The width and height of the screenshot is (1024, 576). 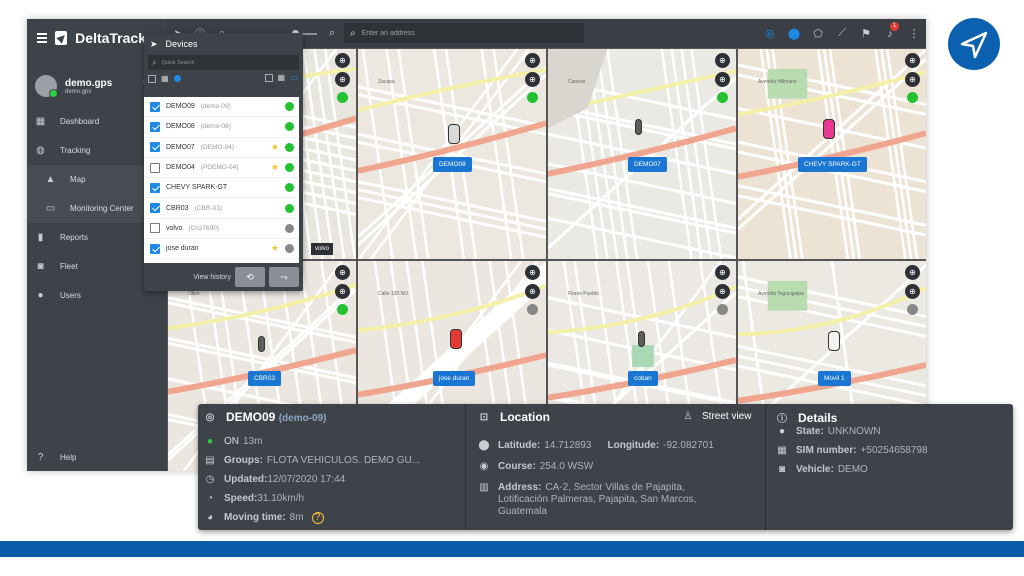 What do you see at coordinates (717, 417) in the screenshot?
I see `street-view-button: ♙ Street view` at bounding box center [717, 417].